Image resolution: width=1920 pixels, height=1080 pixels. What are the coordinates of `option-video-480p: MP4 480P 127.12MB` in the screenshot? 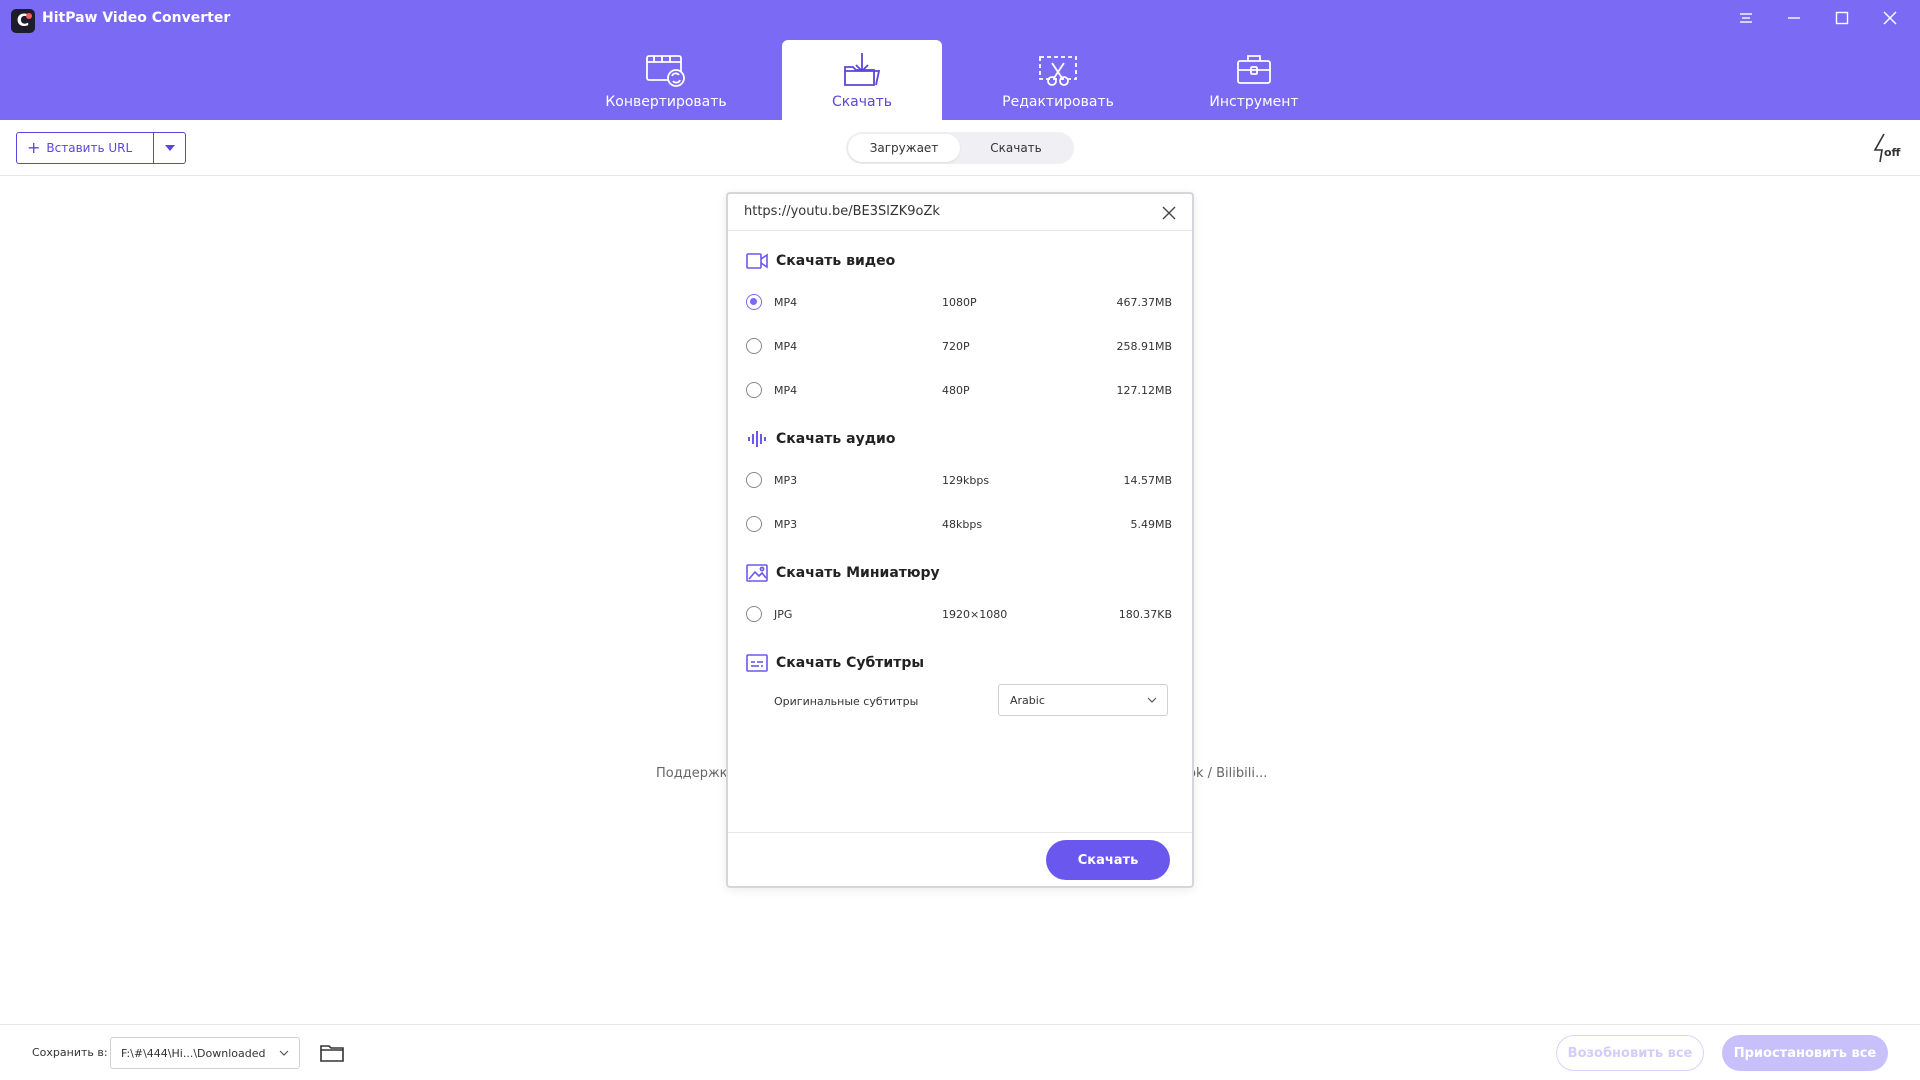 It's located at (959, 390).